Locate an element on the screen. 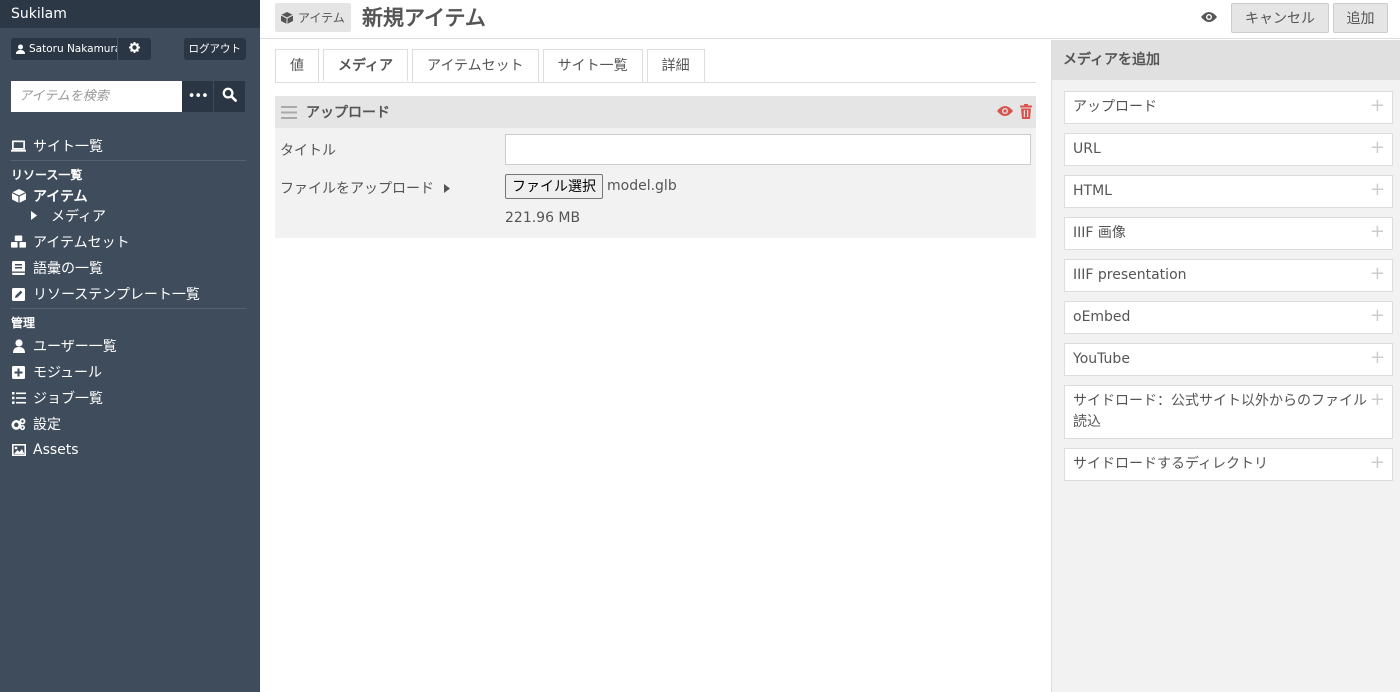  add-media-option-url: URL + is located at coordinates (1228, 149).